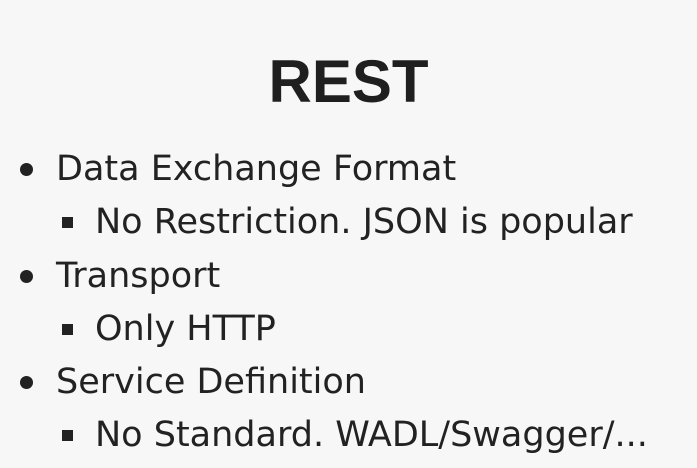 The image size is (697, 468). I want to click on bullet-label: Transport, so click(138, 276).